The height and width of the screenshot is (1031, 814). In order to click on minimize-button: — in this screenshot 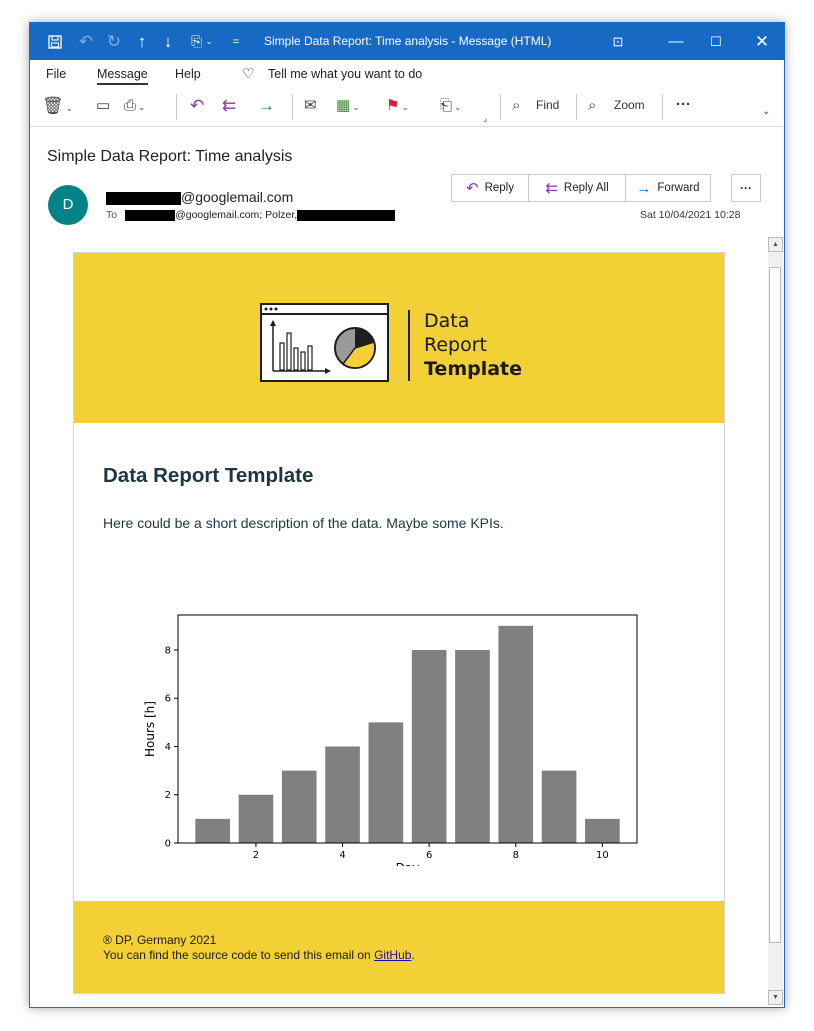, I will do `click(676, 41)`.